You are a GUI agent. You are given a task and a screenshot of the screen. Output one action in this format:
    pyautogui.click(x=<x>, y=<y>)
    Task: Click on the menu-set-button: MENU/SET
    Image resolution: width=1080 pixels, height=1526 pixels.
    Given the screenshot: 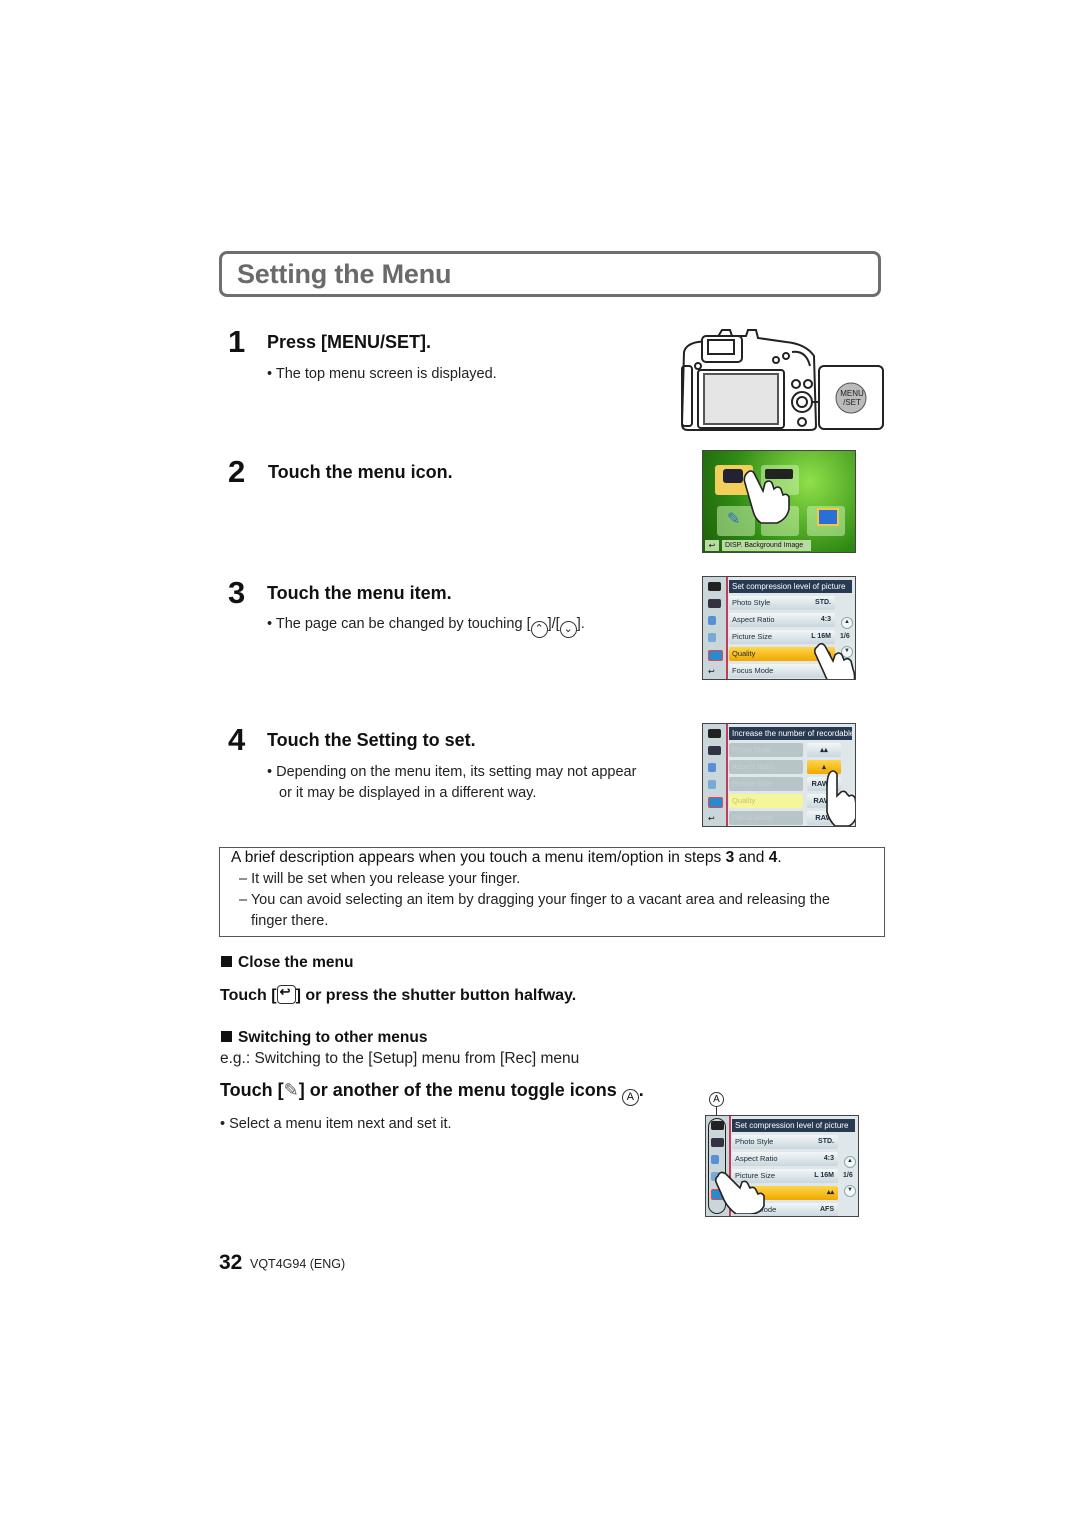 What is the action you would take?
    pyautogui.click(x=852, y=398)
    